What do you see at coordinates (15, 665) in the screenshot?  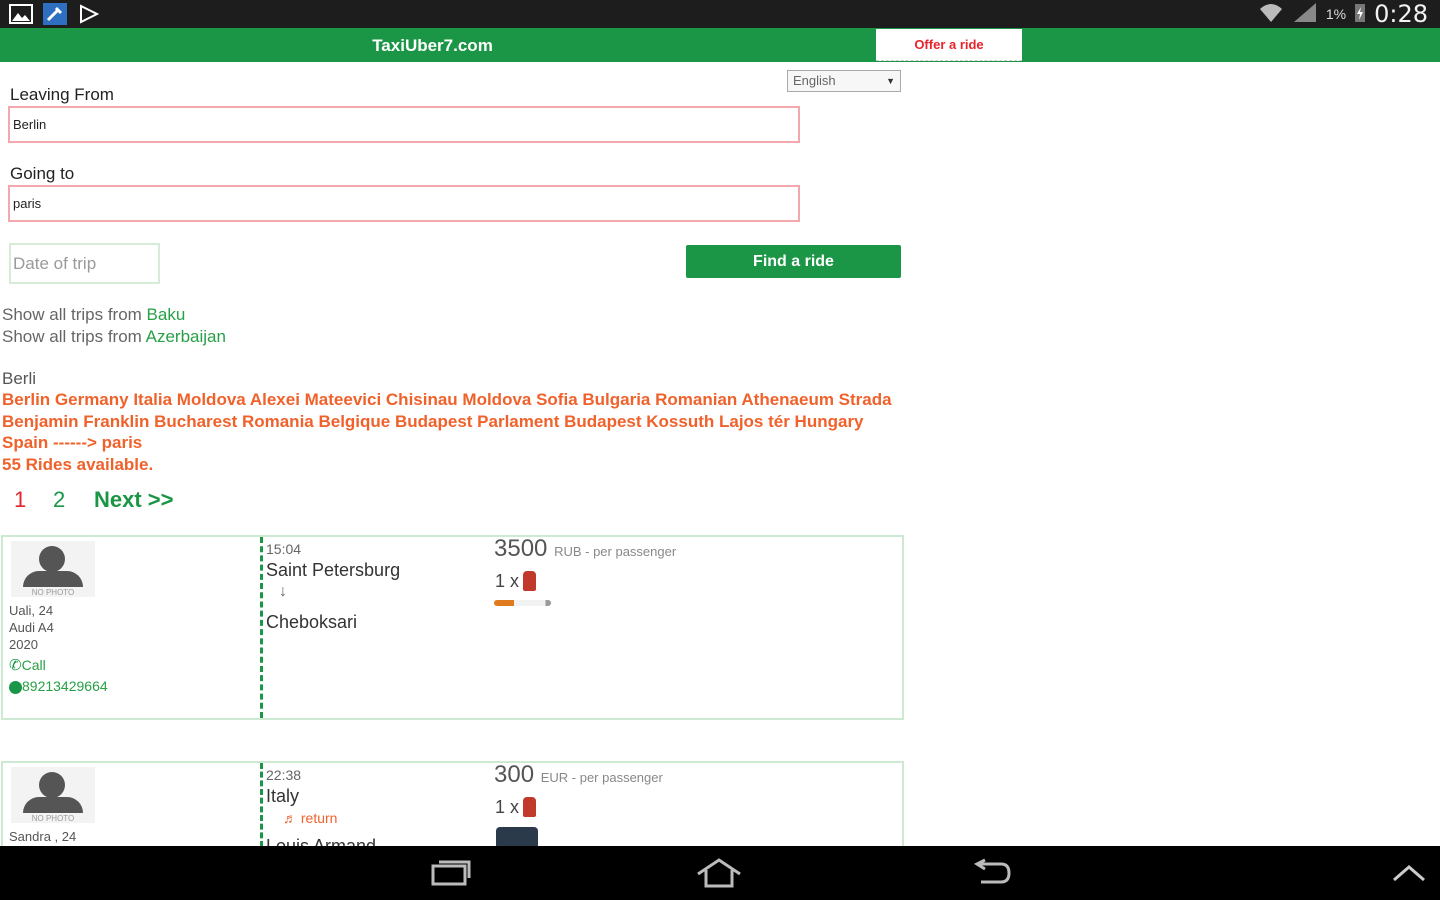 I see `phone-icon: ✆` at bounding box center [15, 665].